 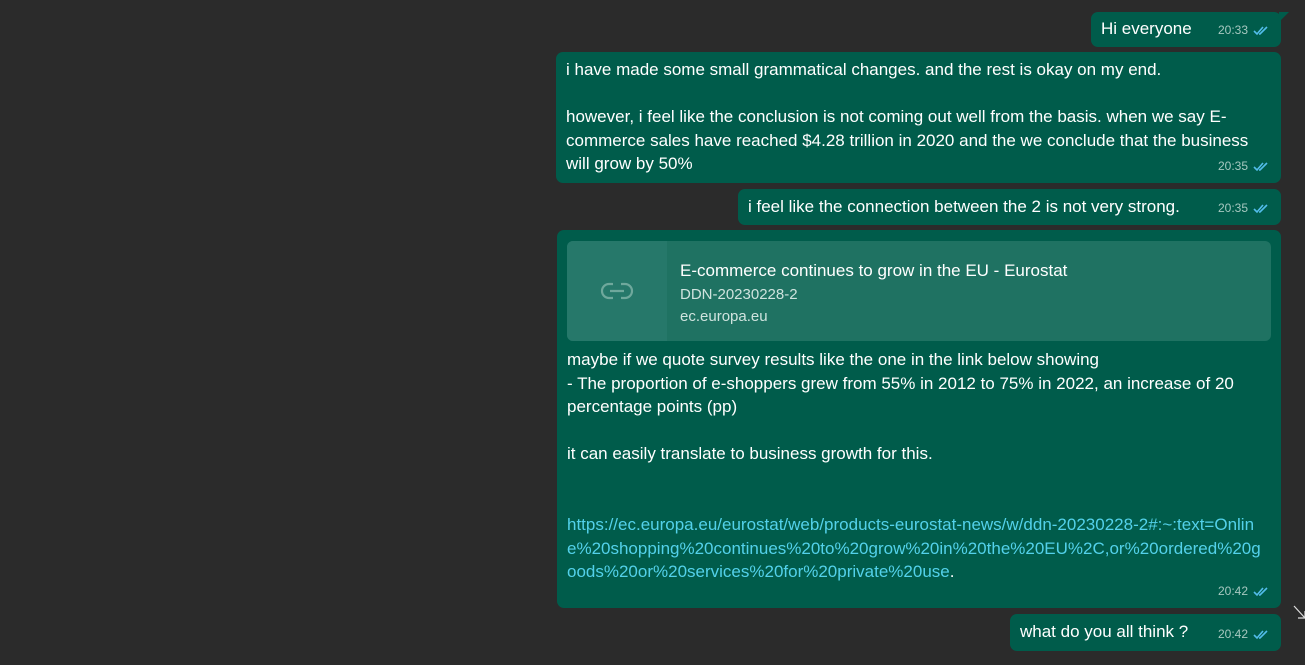 I want to click on link-preview-domain: ec.europa.eu, so click(x=724, y=316).